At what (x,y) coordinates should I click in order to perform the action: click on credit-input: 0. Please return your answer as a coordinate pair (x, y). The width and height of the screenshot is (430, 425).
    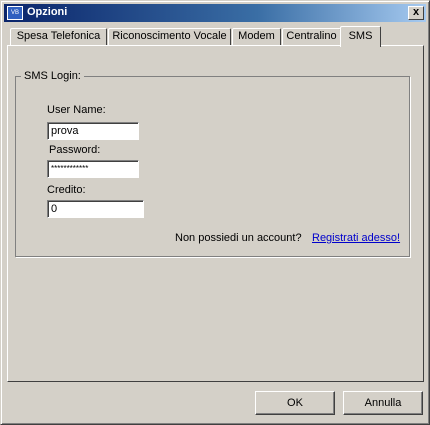
    Looking at the image, I should click on (95, 209).